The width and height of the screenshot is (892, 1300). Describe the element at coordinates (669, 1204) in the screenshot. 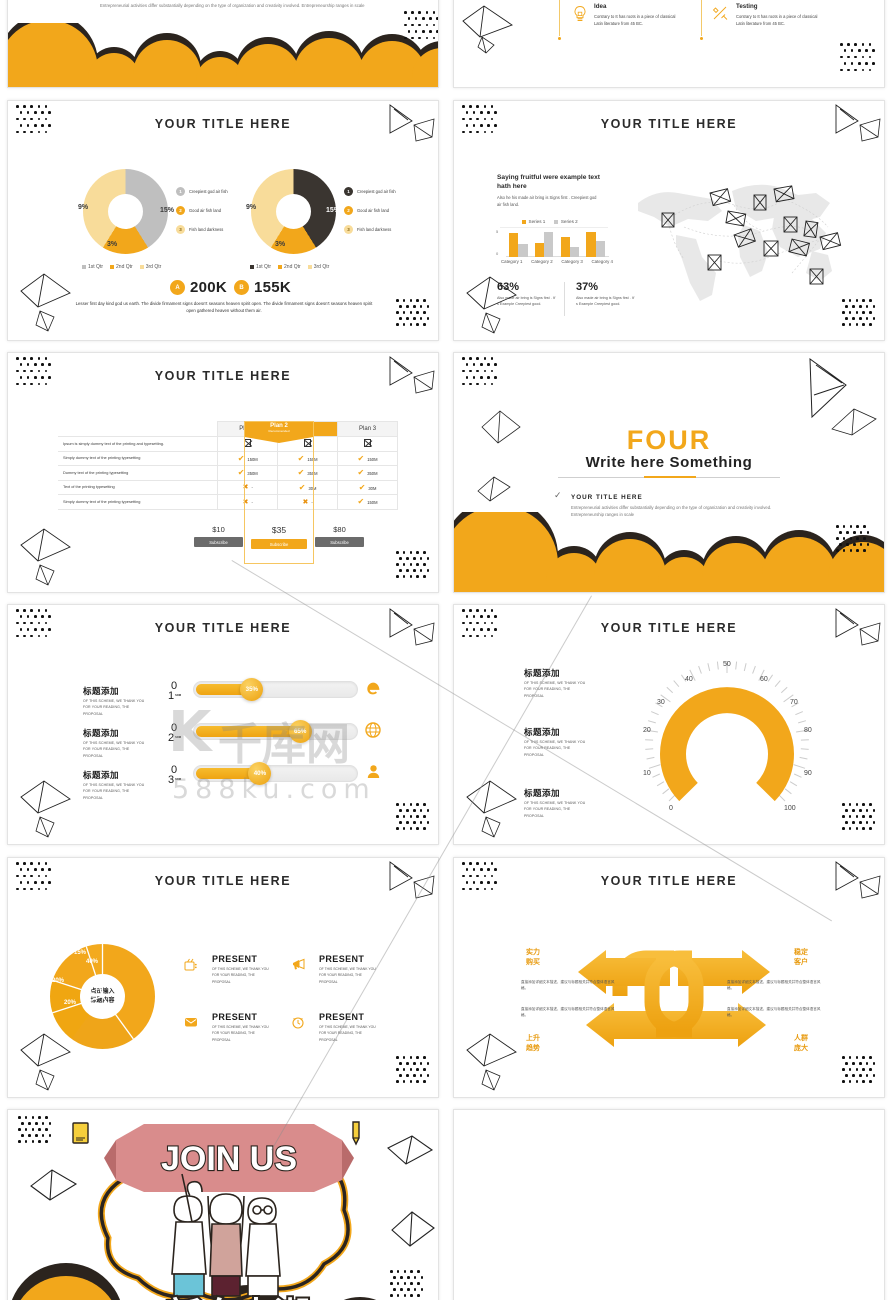

I see `slide-copyright-statement` at that location.